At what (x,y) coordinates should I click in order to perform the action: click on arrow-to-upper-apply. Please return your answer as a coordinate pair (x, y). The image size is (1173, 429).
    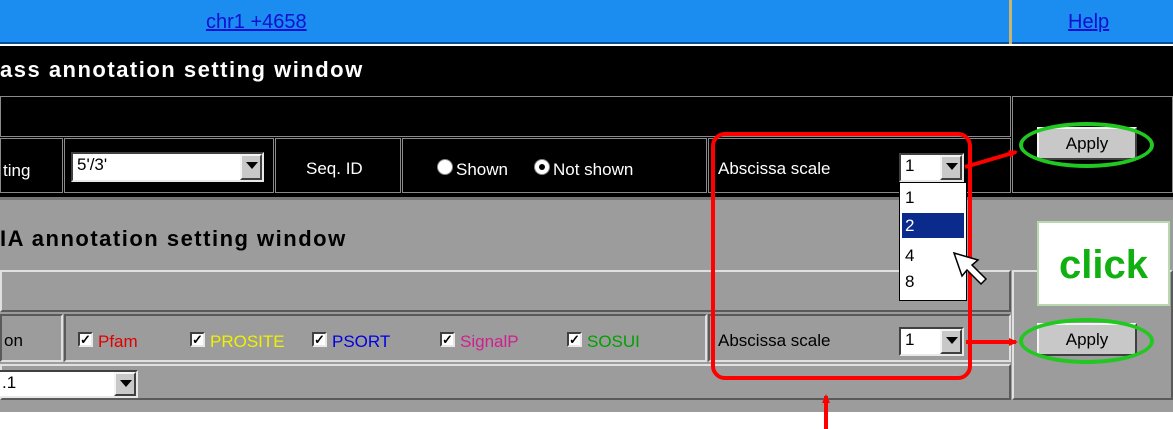
    Looking at the image, I should click on (991, 159).